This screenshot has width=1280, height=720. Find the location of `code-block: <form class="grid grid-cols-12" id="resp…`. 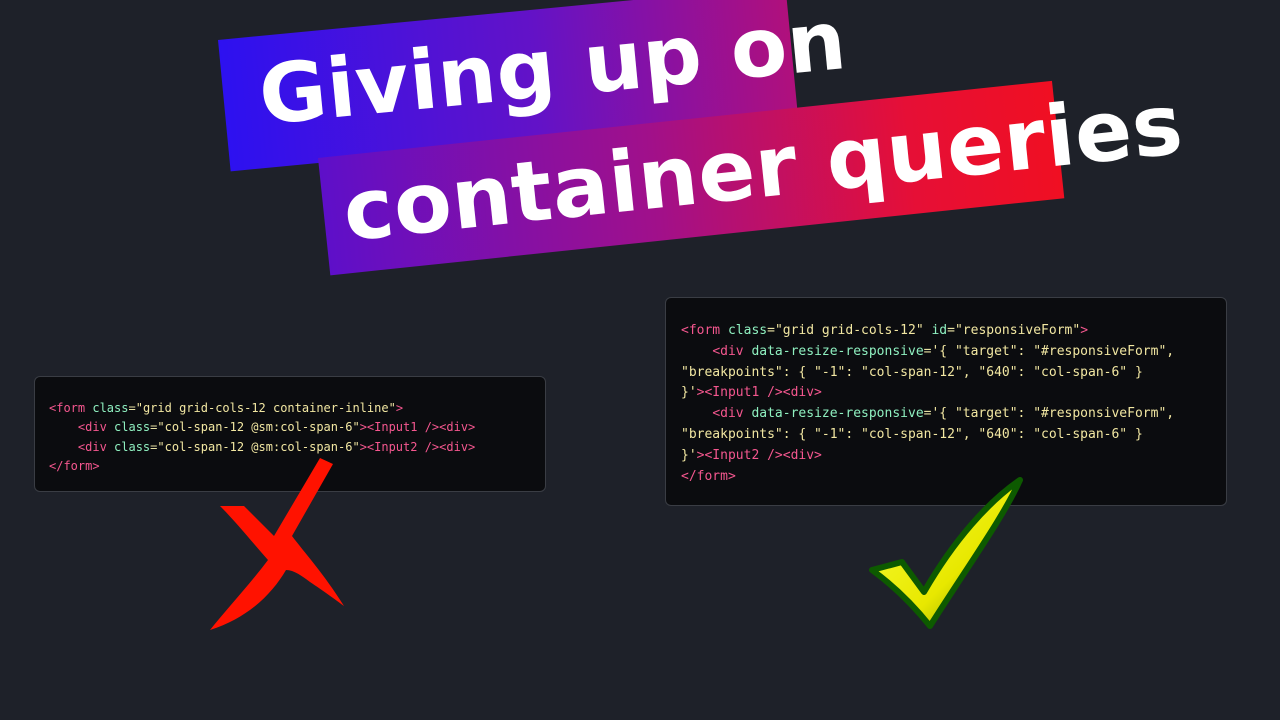

code-block: <form class="grid grid-cols-12" id="resp… is located at coordinates (953, 404).